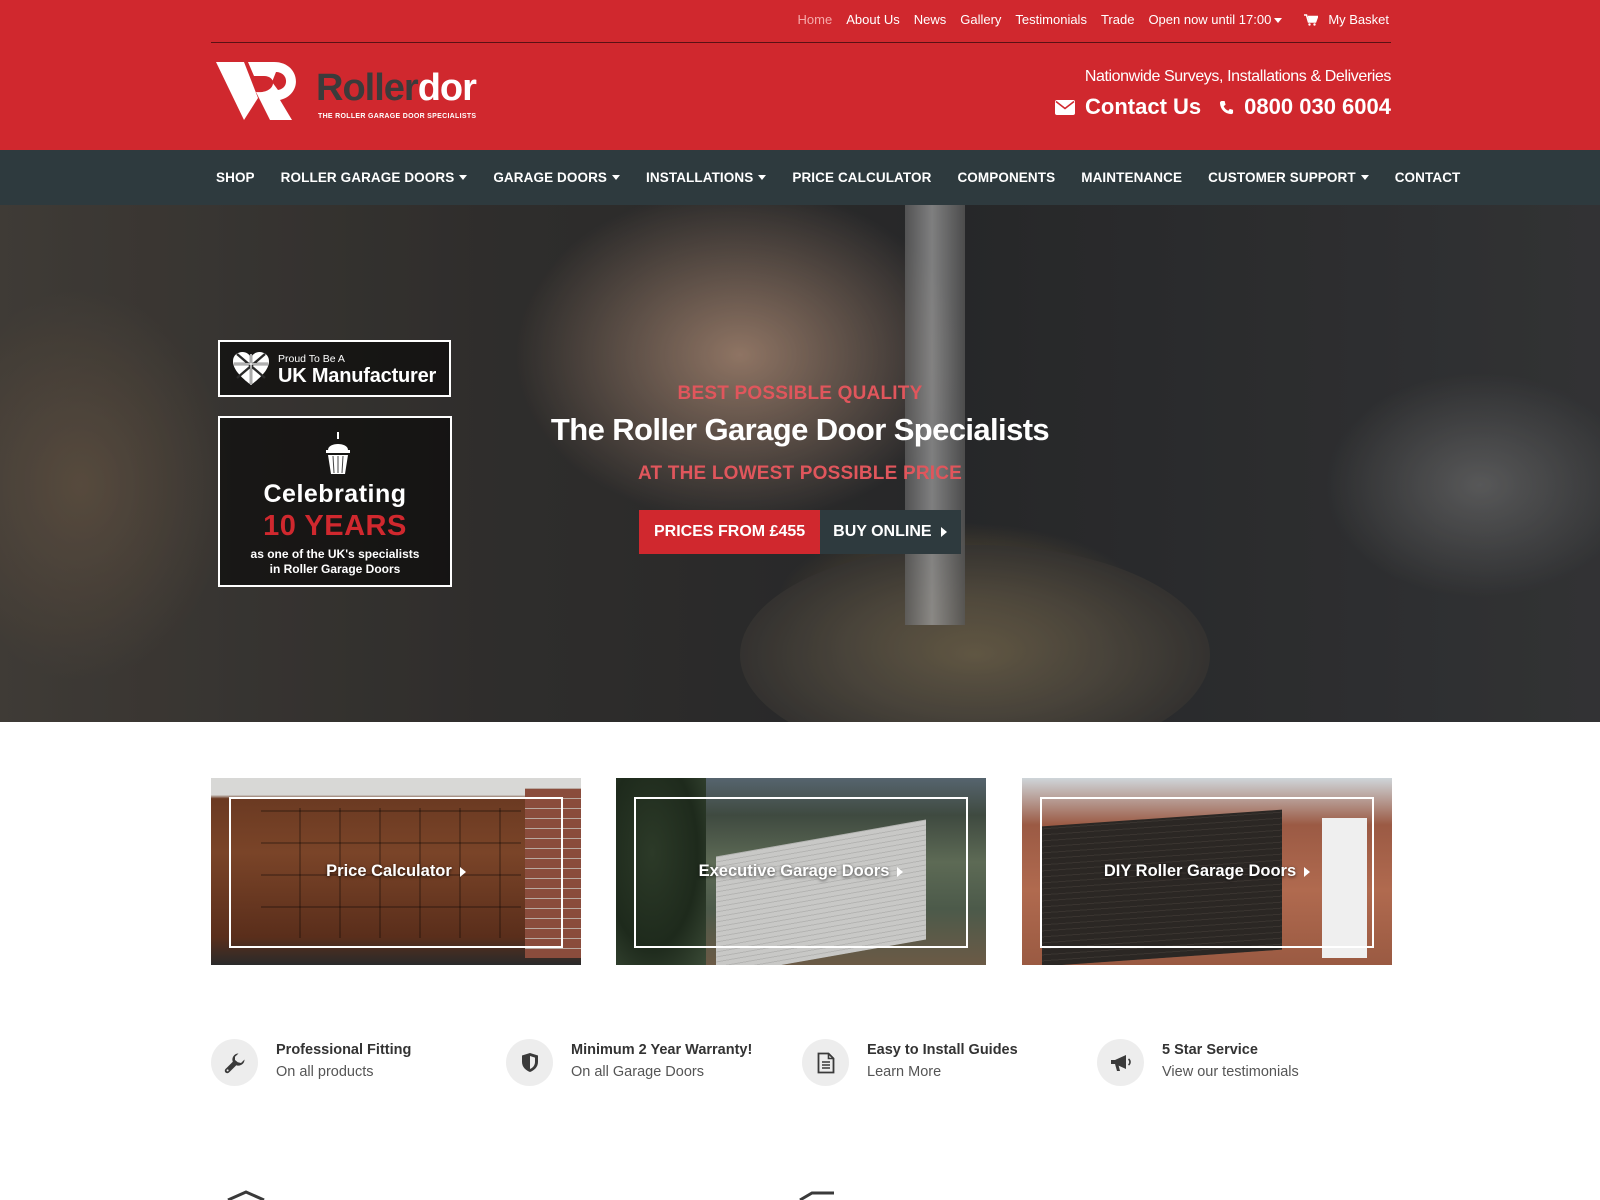 This screenshot has height=1200, width=1600. I want to click on nav-garage-doors-label: GARAGE DOORS, so click(550, 177).